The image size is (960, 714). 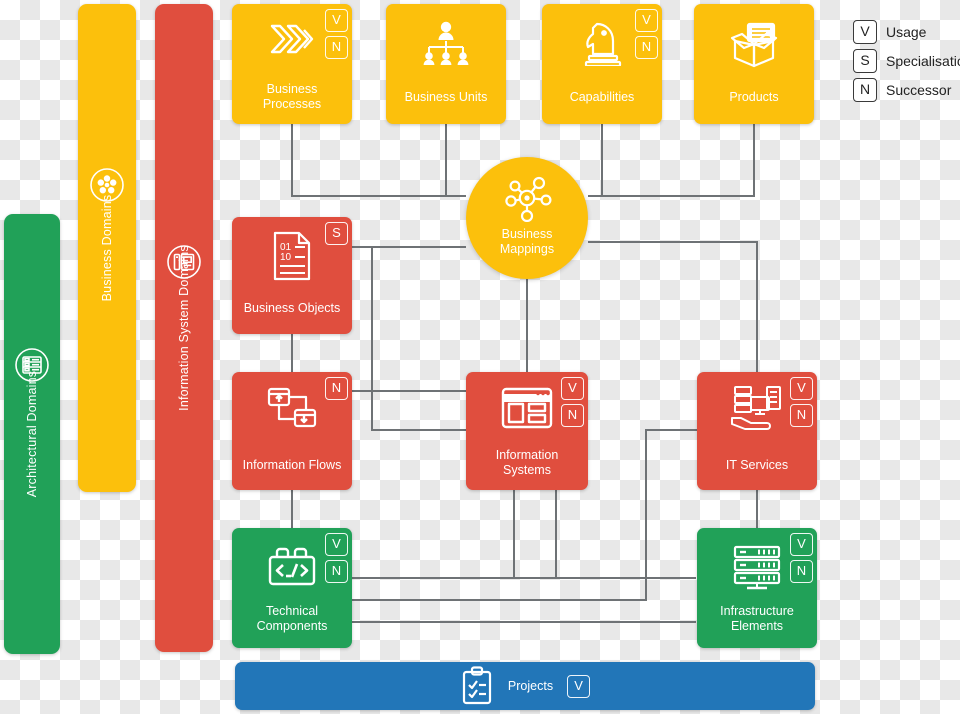 I want to click on wire-business-processes-to-hub, so click(x=378, y=160).